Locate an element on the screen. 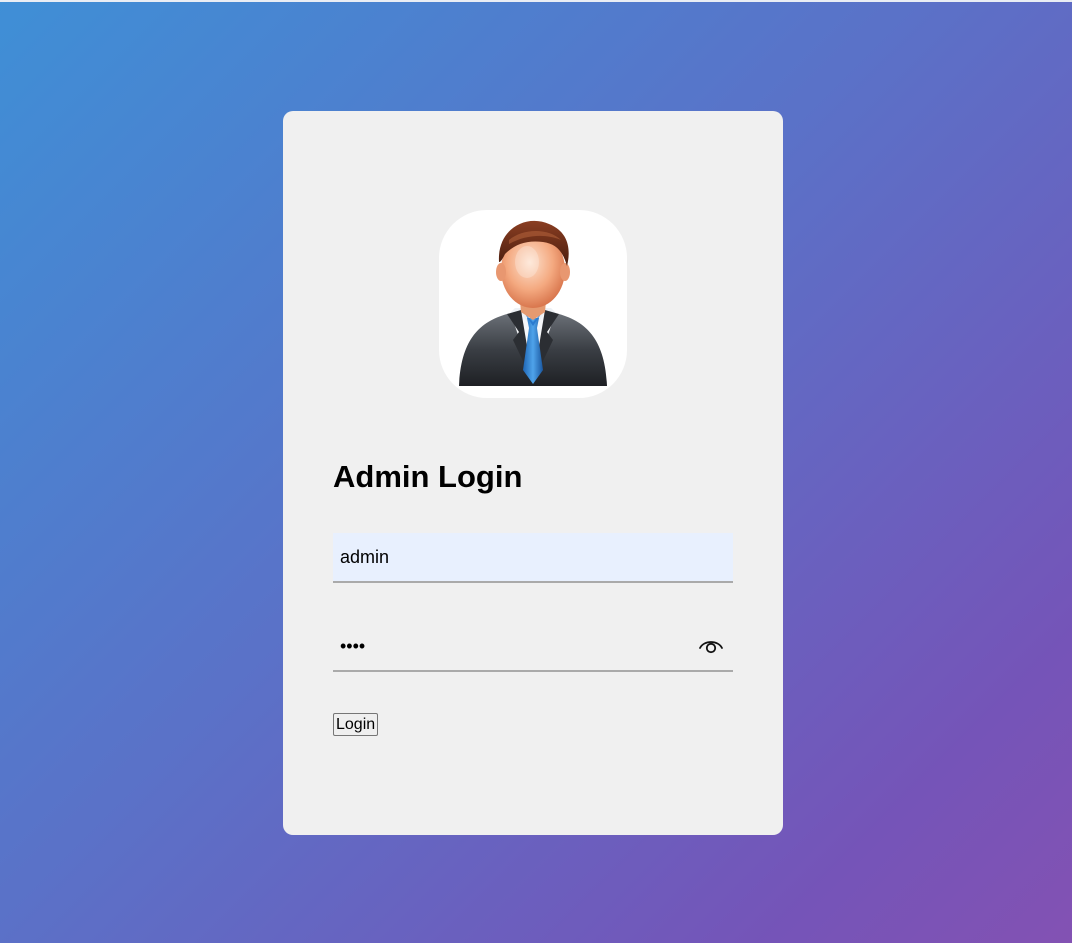 The width and height of the screenshot is (1072, 943). top-border is located at coordinates (536, 1).